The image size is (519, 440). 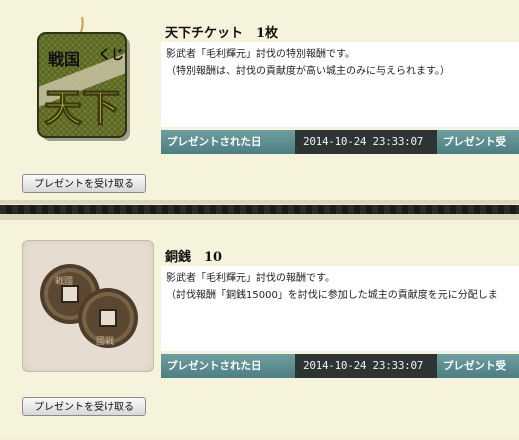 I want to click on coin-text: 國戦, so click(x=105, y=341).